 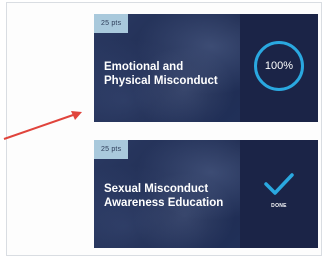 What do you see at coordinates (279, 66) in the screenshot?
I see `progress-ring: 100%` at bounding box center [279, 66].